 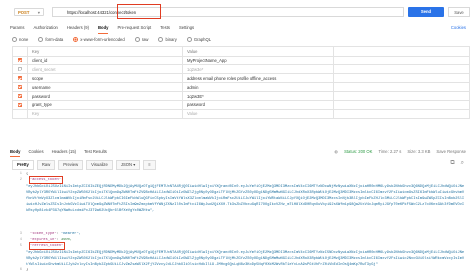 I want to click on status-code: Status: 200 OK, so click(x=358, y=151).